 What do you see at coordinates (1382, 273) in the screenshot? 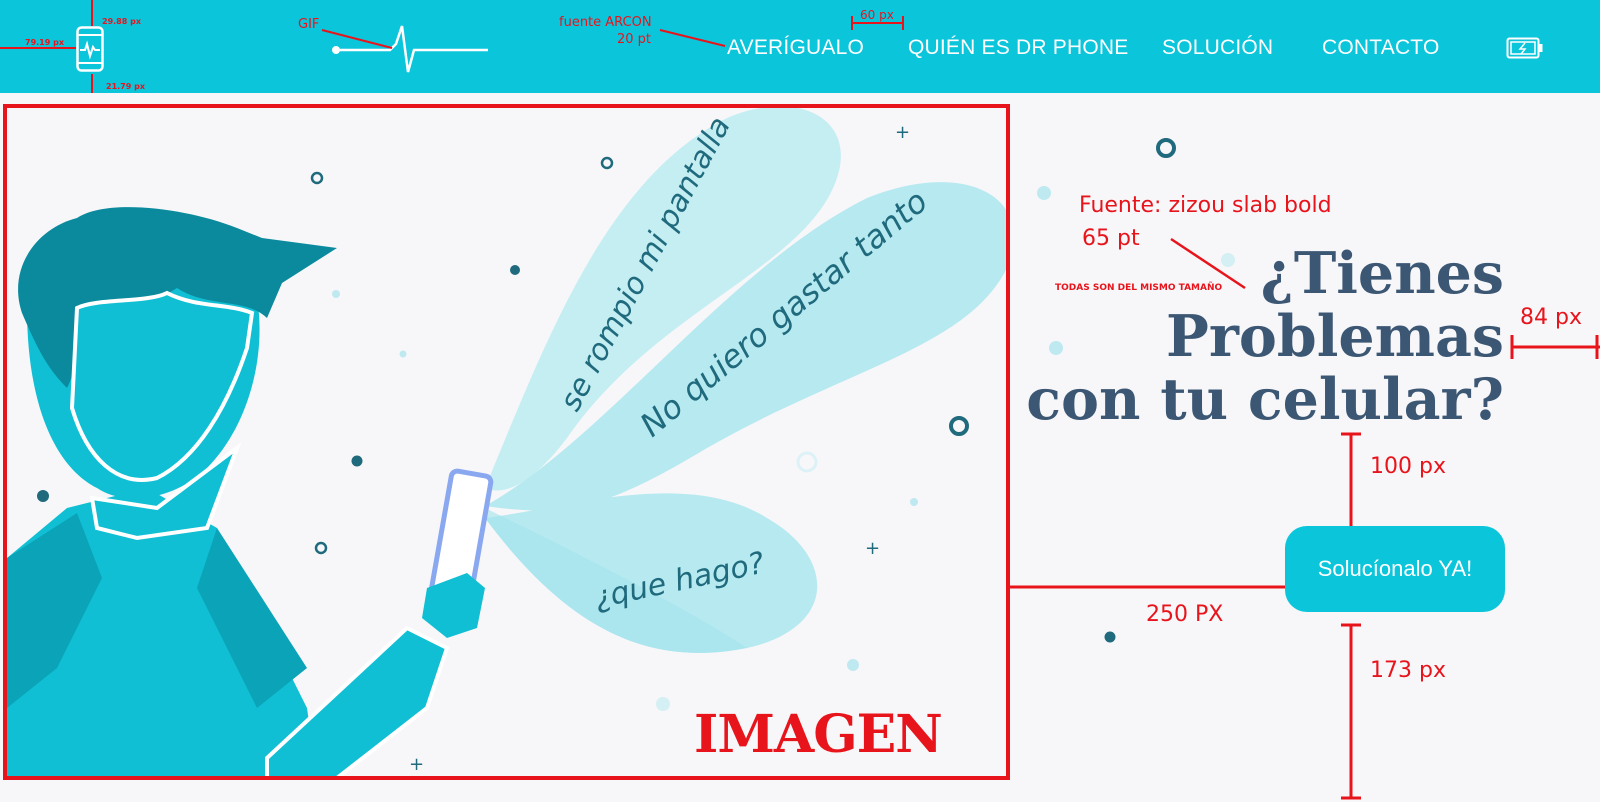
I see `headline-line-1: ¿Tienes` at bounding box center [1382, 273].